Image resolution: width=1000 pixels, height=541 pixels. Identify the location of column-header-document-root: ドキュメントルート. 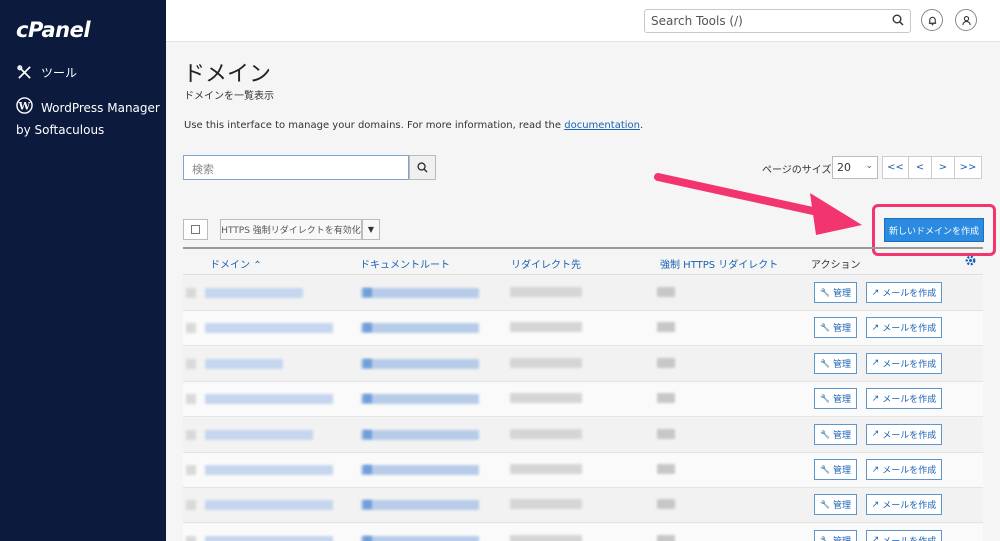
(405, 263).